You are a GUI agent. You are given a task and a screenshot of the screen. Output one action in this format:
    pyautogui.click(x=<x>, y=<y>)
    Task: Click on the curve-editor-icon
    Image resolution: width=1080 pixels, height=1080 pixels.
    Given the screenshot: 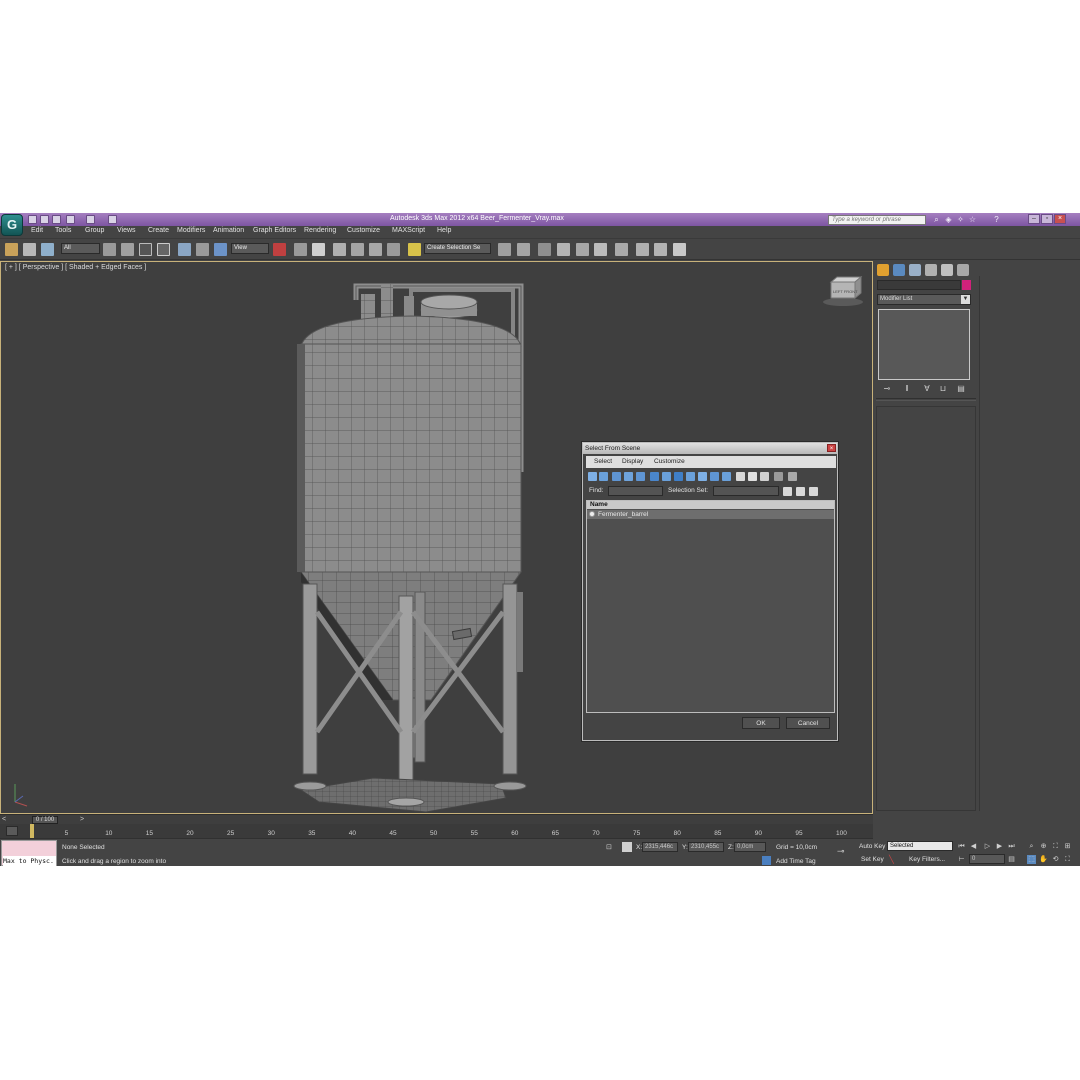 What is the action you would take?
    pyautogui.click(x=582, y=249)
    